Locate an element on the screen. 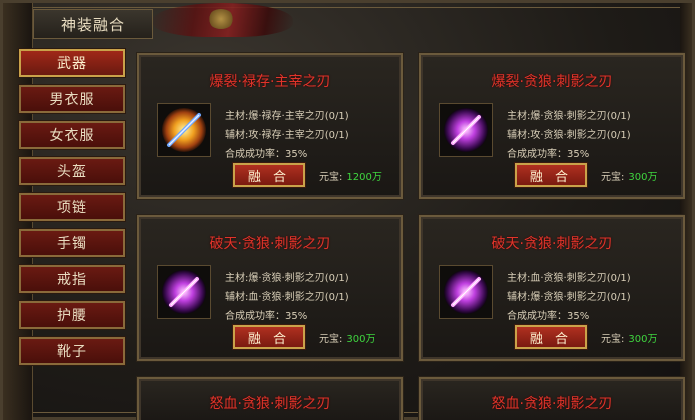 The width and height of the screenshot is (695, 420). price-display: 元宝: 1200万 is located at coordinates (350, 175).